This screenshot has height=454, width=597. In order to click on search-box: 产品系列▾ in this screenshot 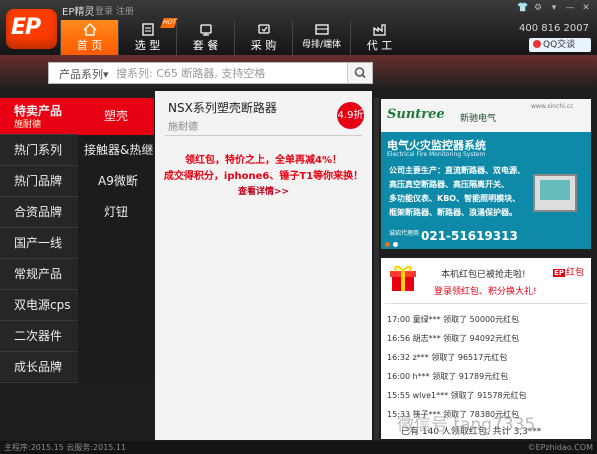, I will do `click(210, 73)`.